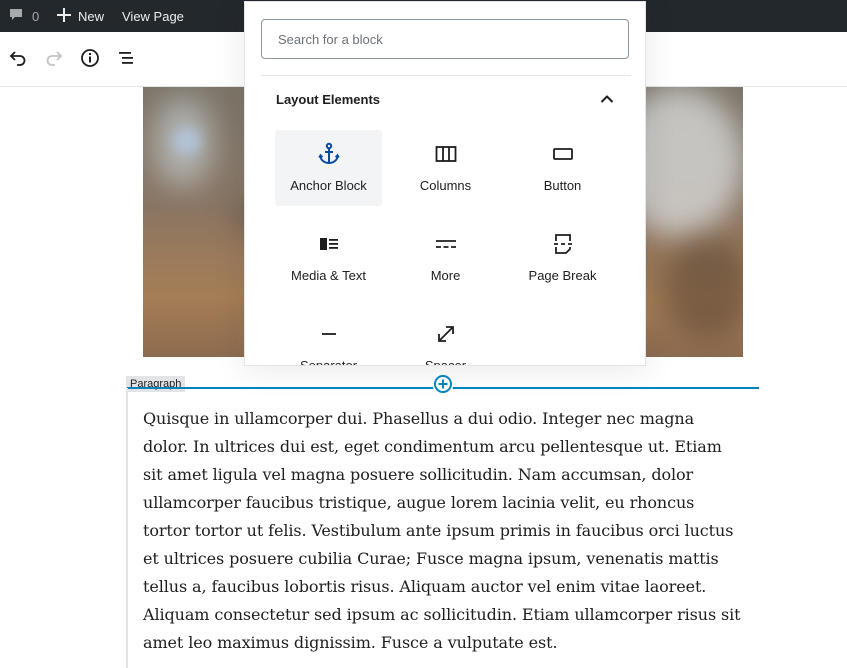  Describe the element at coordinates (328, 99) in the screenshot. I see `panel-title: Layout Elements` at that location.